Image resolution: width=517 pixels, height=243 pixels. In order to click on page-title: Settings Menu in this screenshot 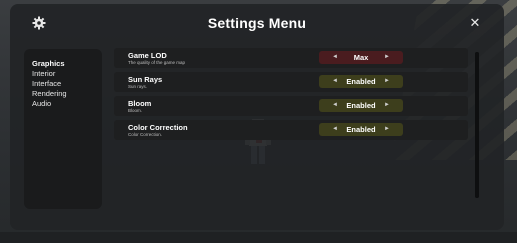, I will do `click(257, 23)`.